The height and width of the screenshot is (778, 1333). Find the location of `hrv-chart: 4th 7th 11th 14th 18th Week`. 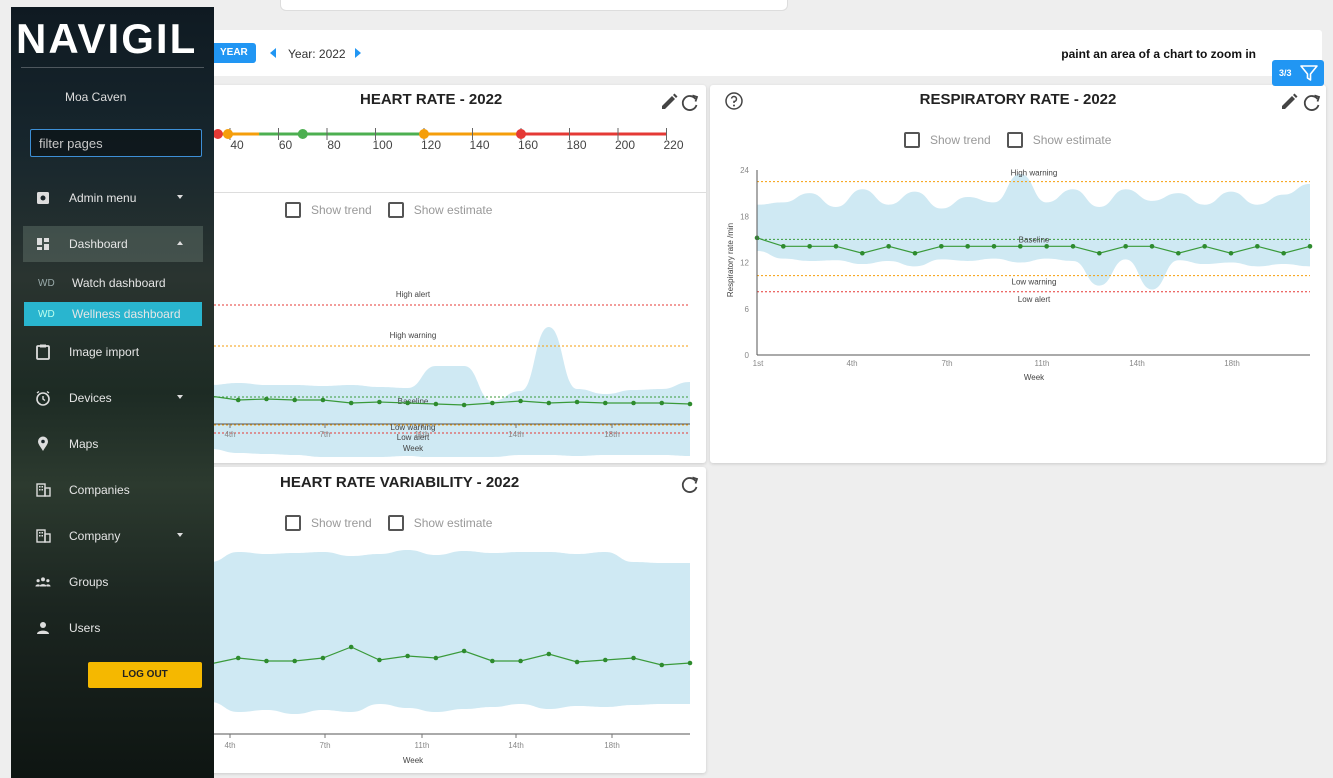

hrv-chart: 4th 7th 11th 14th 18th Week is located at coordinates (428, 656).